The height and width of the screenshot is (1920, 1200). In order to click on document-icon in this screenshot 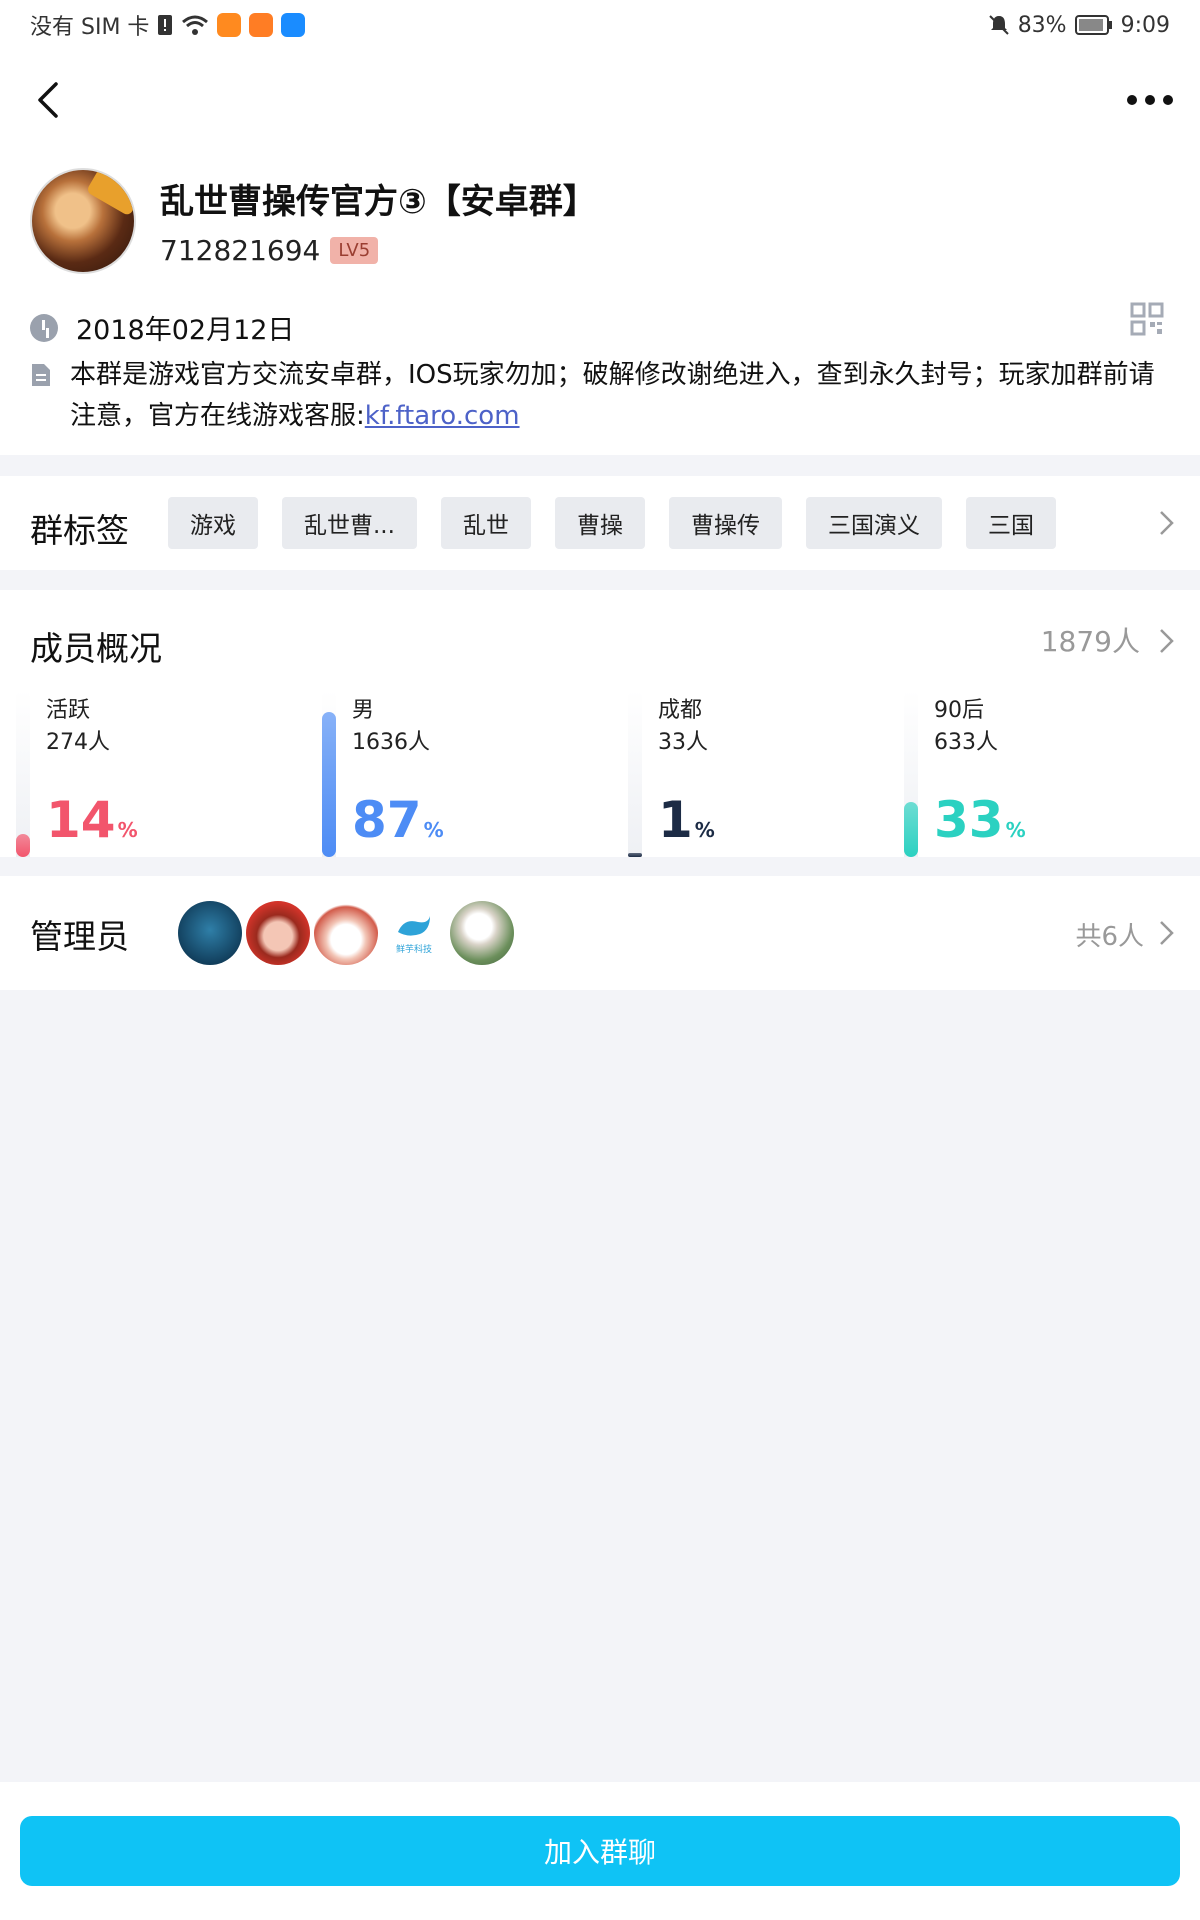, I will do `click(41, 375)`.